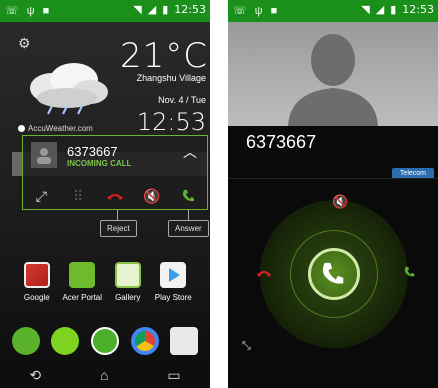  I want to click on weather-provider: AccuWeather.com, so click(55, 128).